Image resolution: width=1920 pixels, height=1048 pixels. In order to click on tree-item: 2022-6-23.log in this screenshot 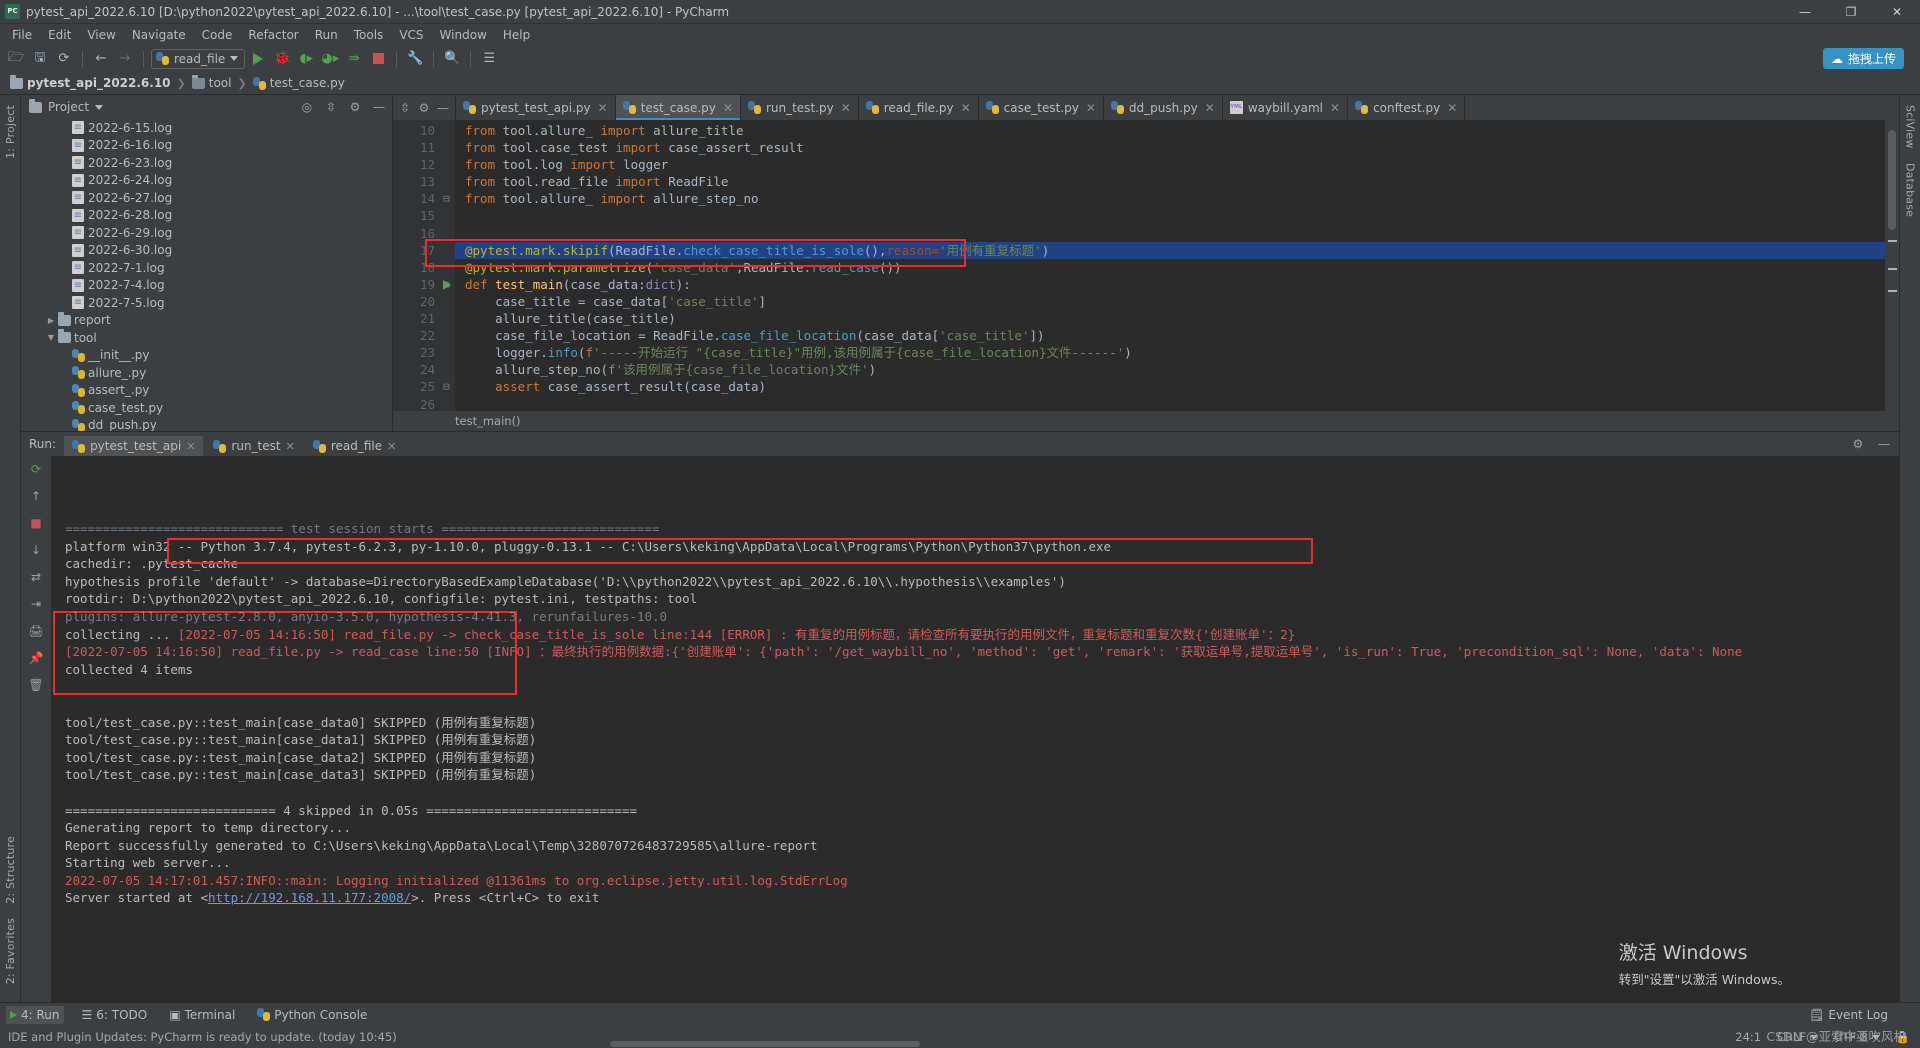, I will do `click(206, 163)`.